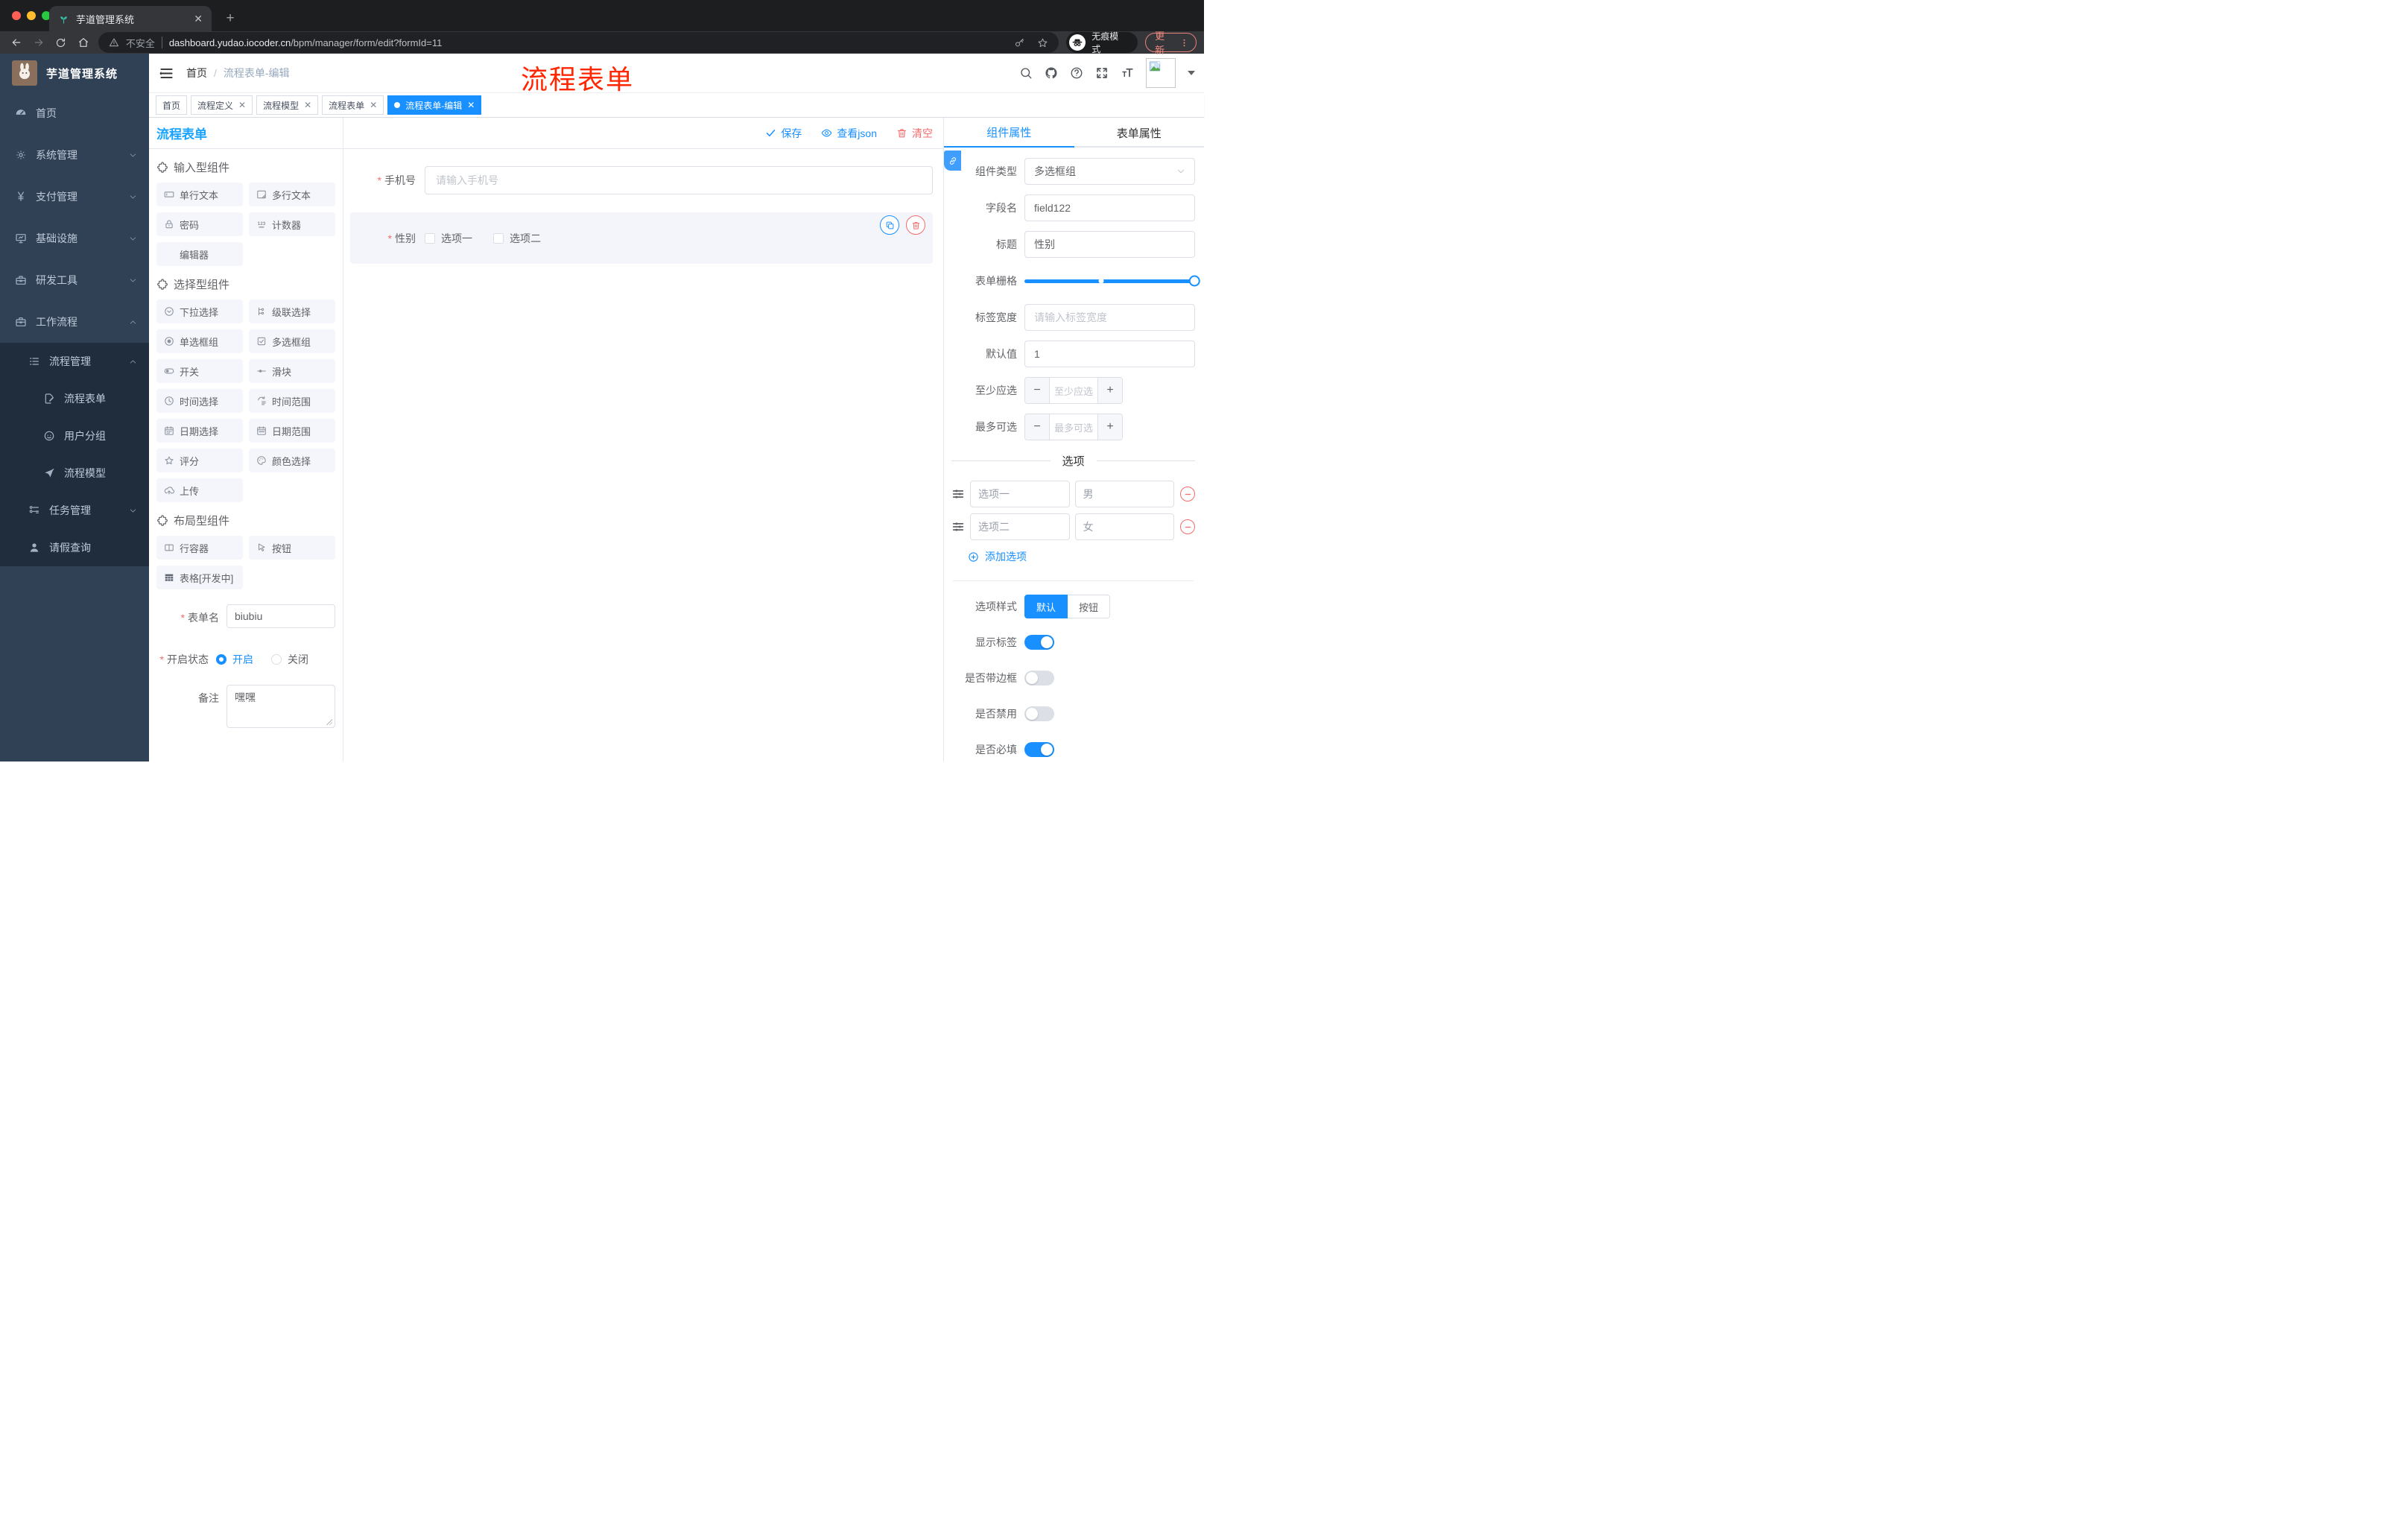  I want to click on key-icon, so click(1019, 43).